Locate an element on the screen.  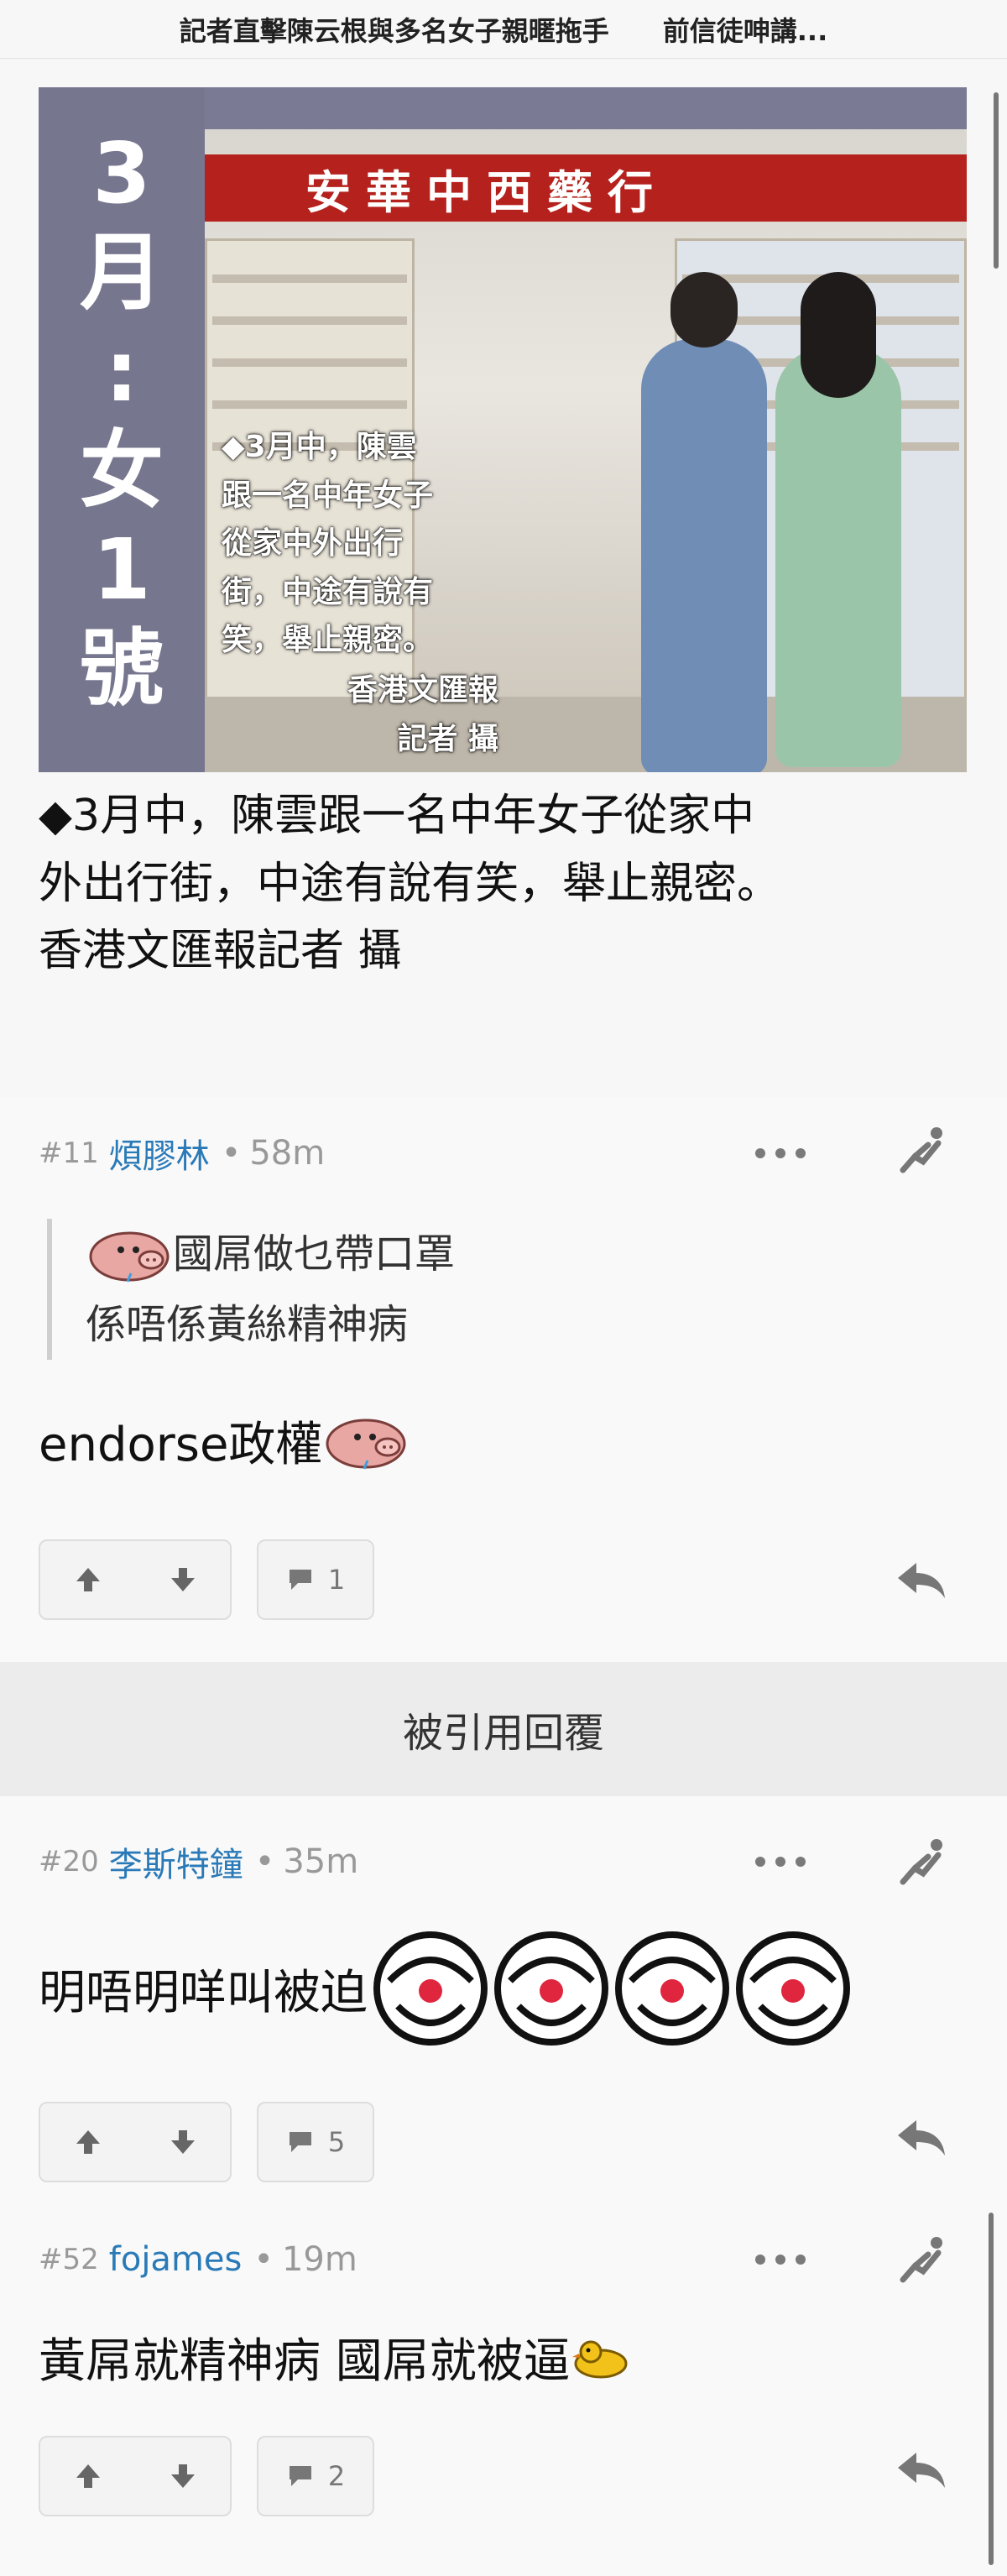
post-username: fojames is located at coordinates (176, 2259).